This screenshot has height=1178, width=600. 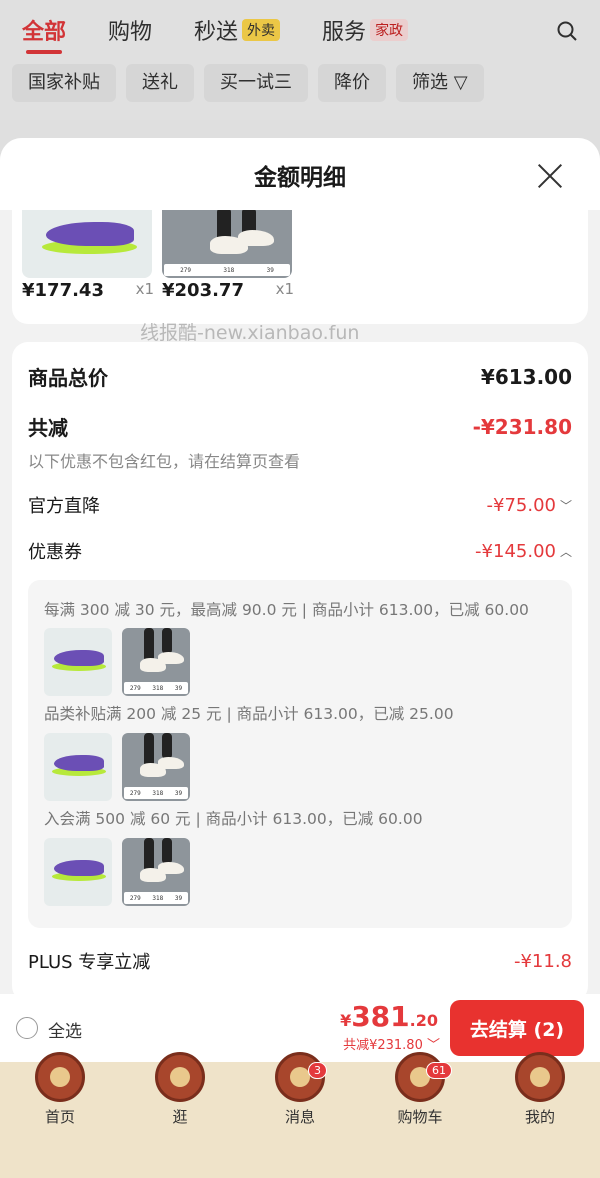 I want to click on total-row: 商品总价 ¥613.00, so click(x=300, y=376).